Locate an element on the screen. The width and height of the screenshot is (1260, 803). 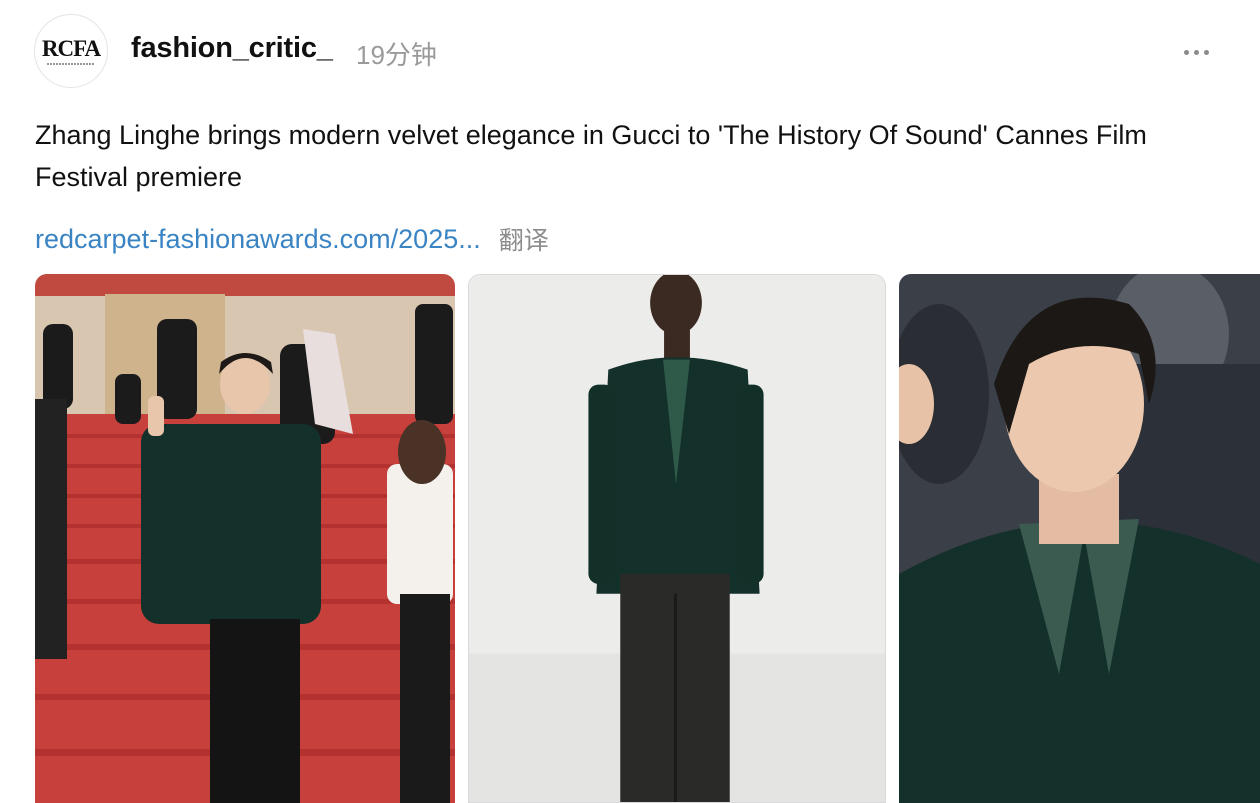
avatar: RCFA is located at coordinates (71, 51).